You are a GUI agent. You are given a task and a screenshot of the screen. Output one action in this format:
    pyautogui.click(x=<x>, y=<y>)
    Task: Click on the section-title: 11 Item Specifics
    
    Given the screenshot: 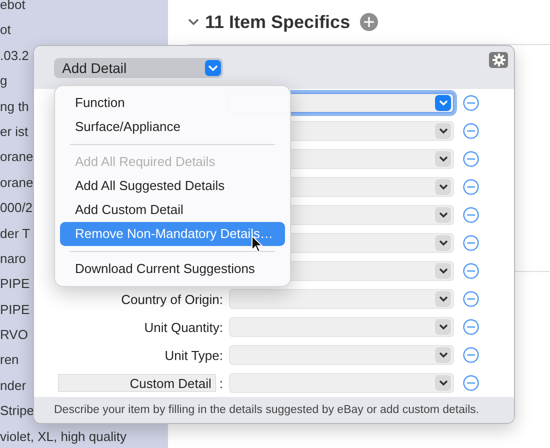 What is the action you would take?
    pyautogui.click(x=277, y=22)
    